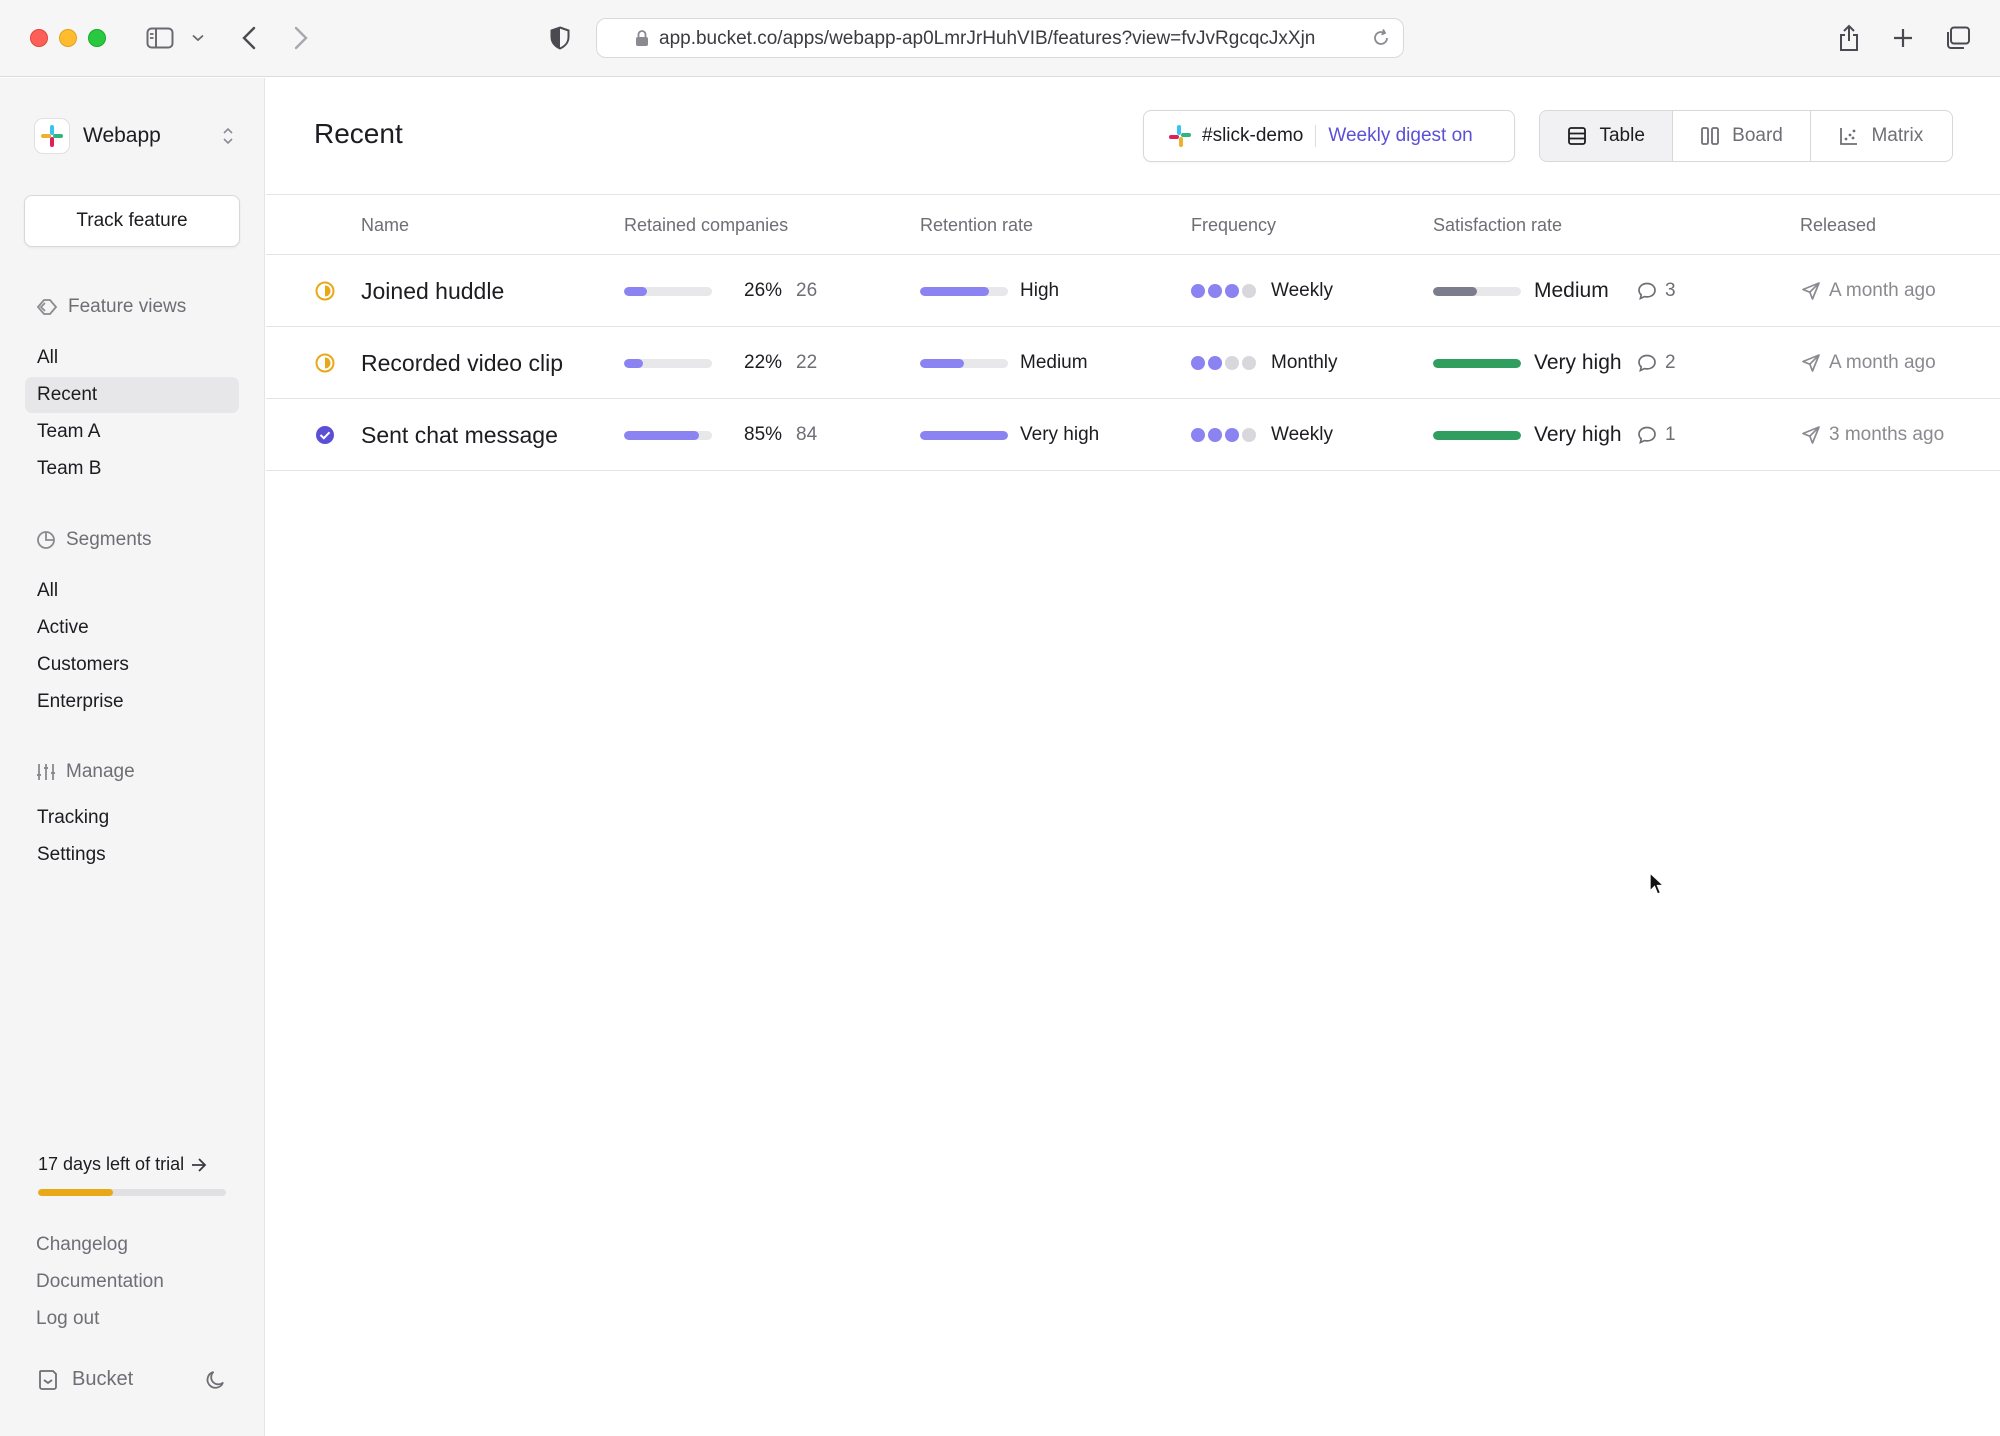 This screenshot has width=2000, height=1436. Describe the element at coordinates (1607, 136) in the screenshot. I see `tab-table: Table` at that location.